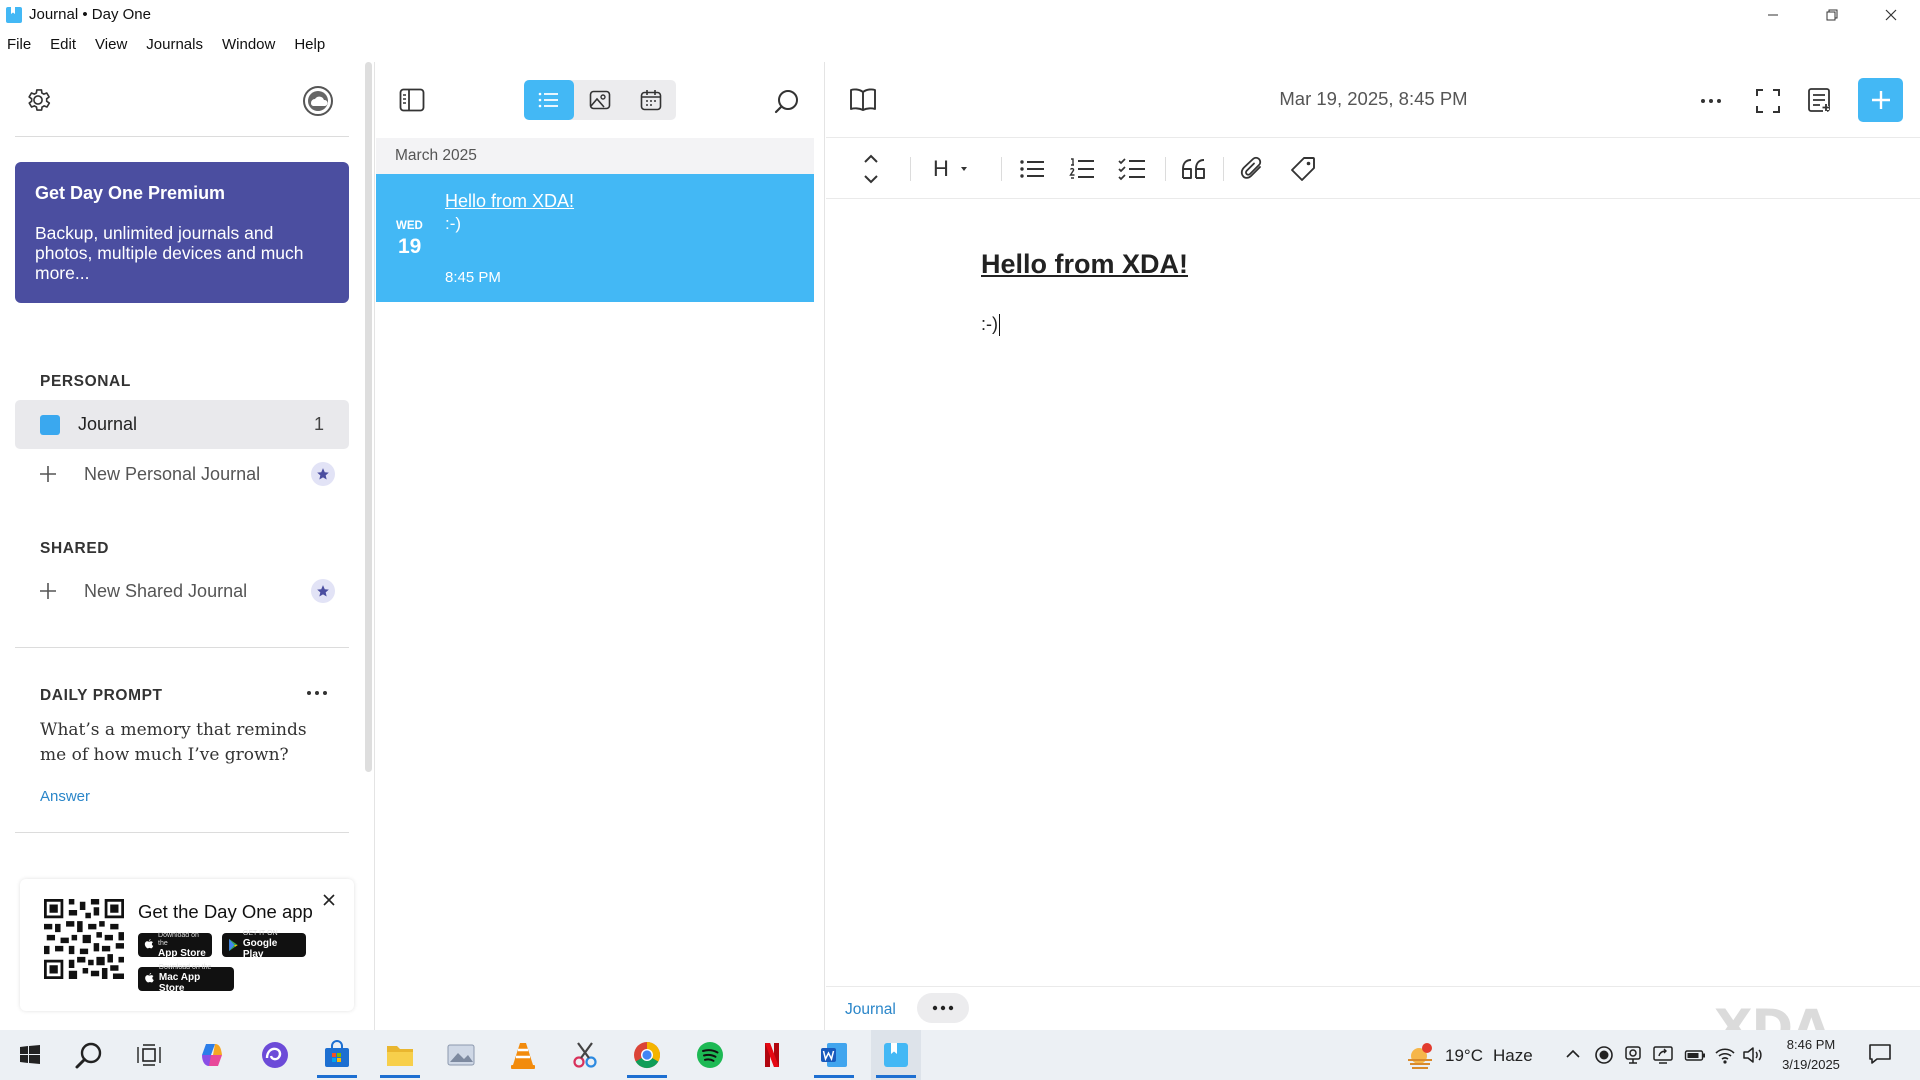 This screenshot has height=1080, width=1920. I want to click on day-one-taskbar-app, so click(896, 1055).